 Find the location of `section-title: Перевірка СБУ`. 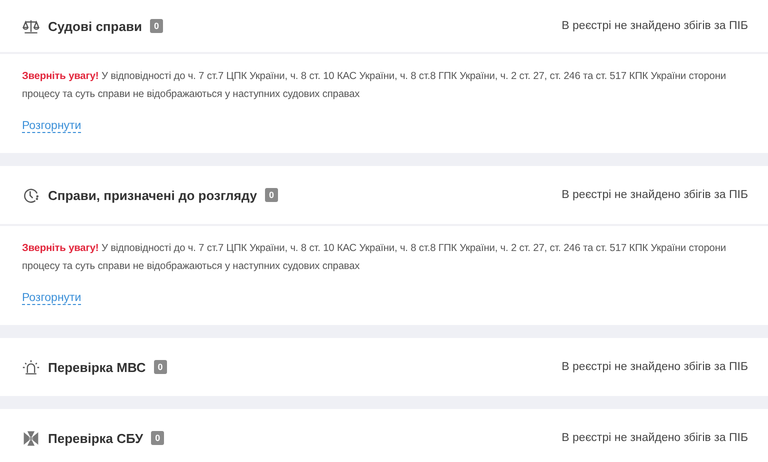

section-title: Перевірка СБУ is located at coordinates (96, 438).